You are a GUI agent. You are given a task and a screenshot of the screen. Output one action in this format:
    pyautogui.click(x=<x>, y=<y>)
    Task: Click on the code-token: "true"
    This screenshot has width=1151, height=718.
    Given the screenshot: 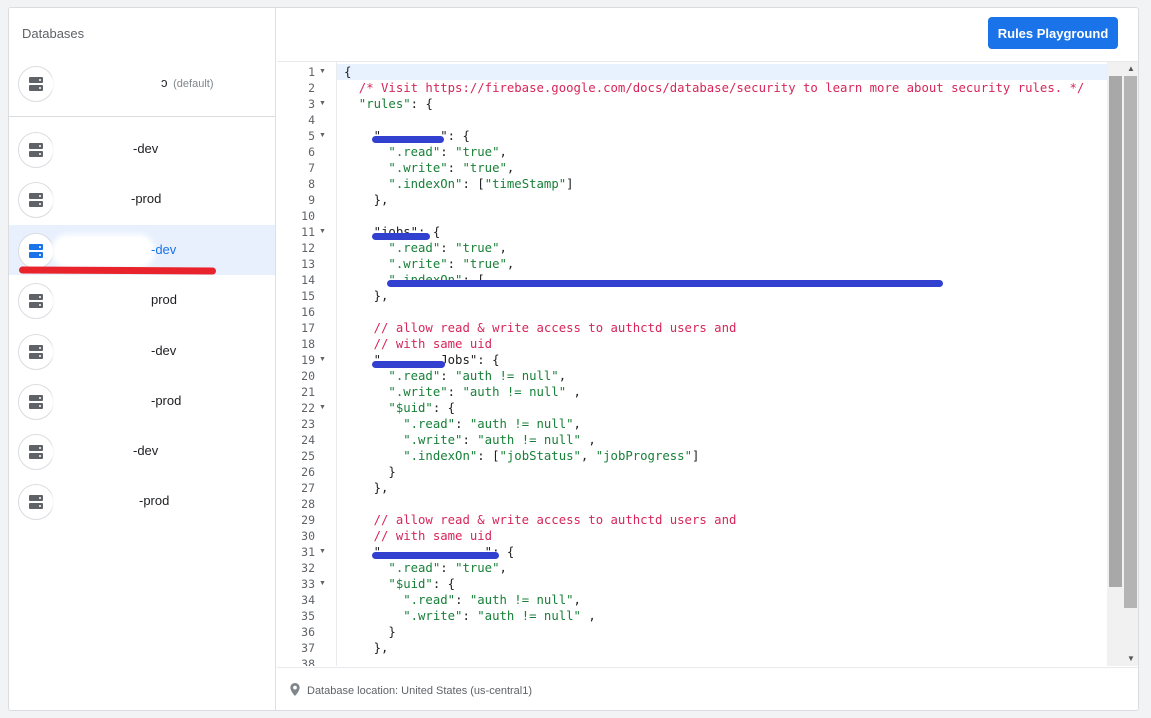 What is the action you would take?
    pyautogui.click(x=477, y=248)
    